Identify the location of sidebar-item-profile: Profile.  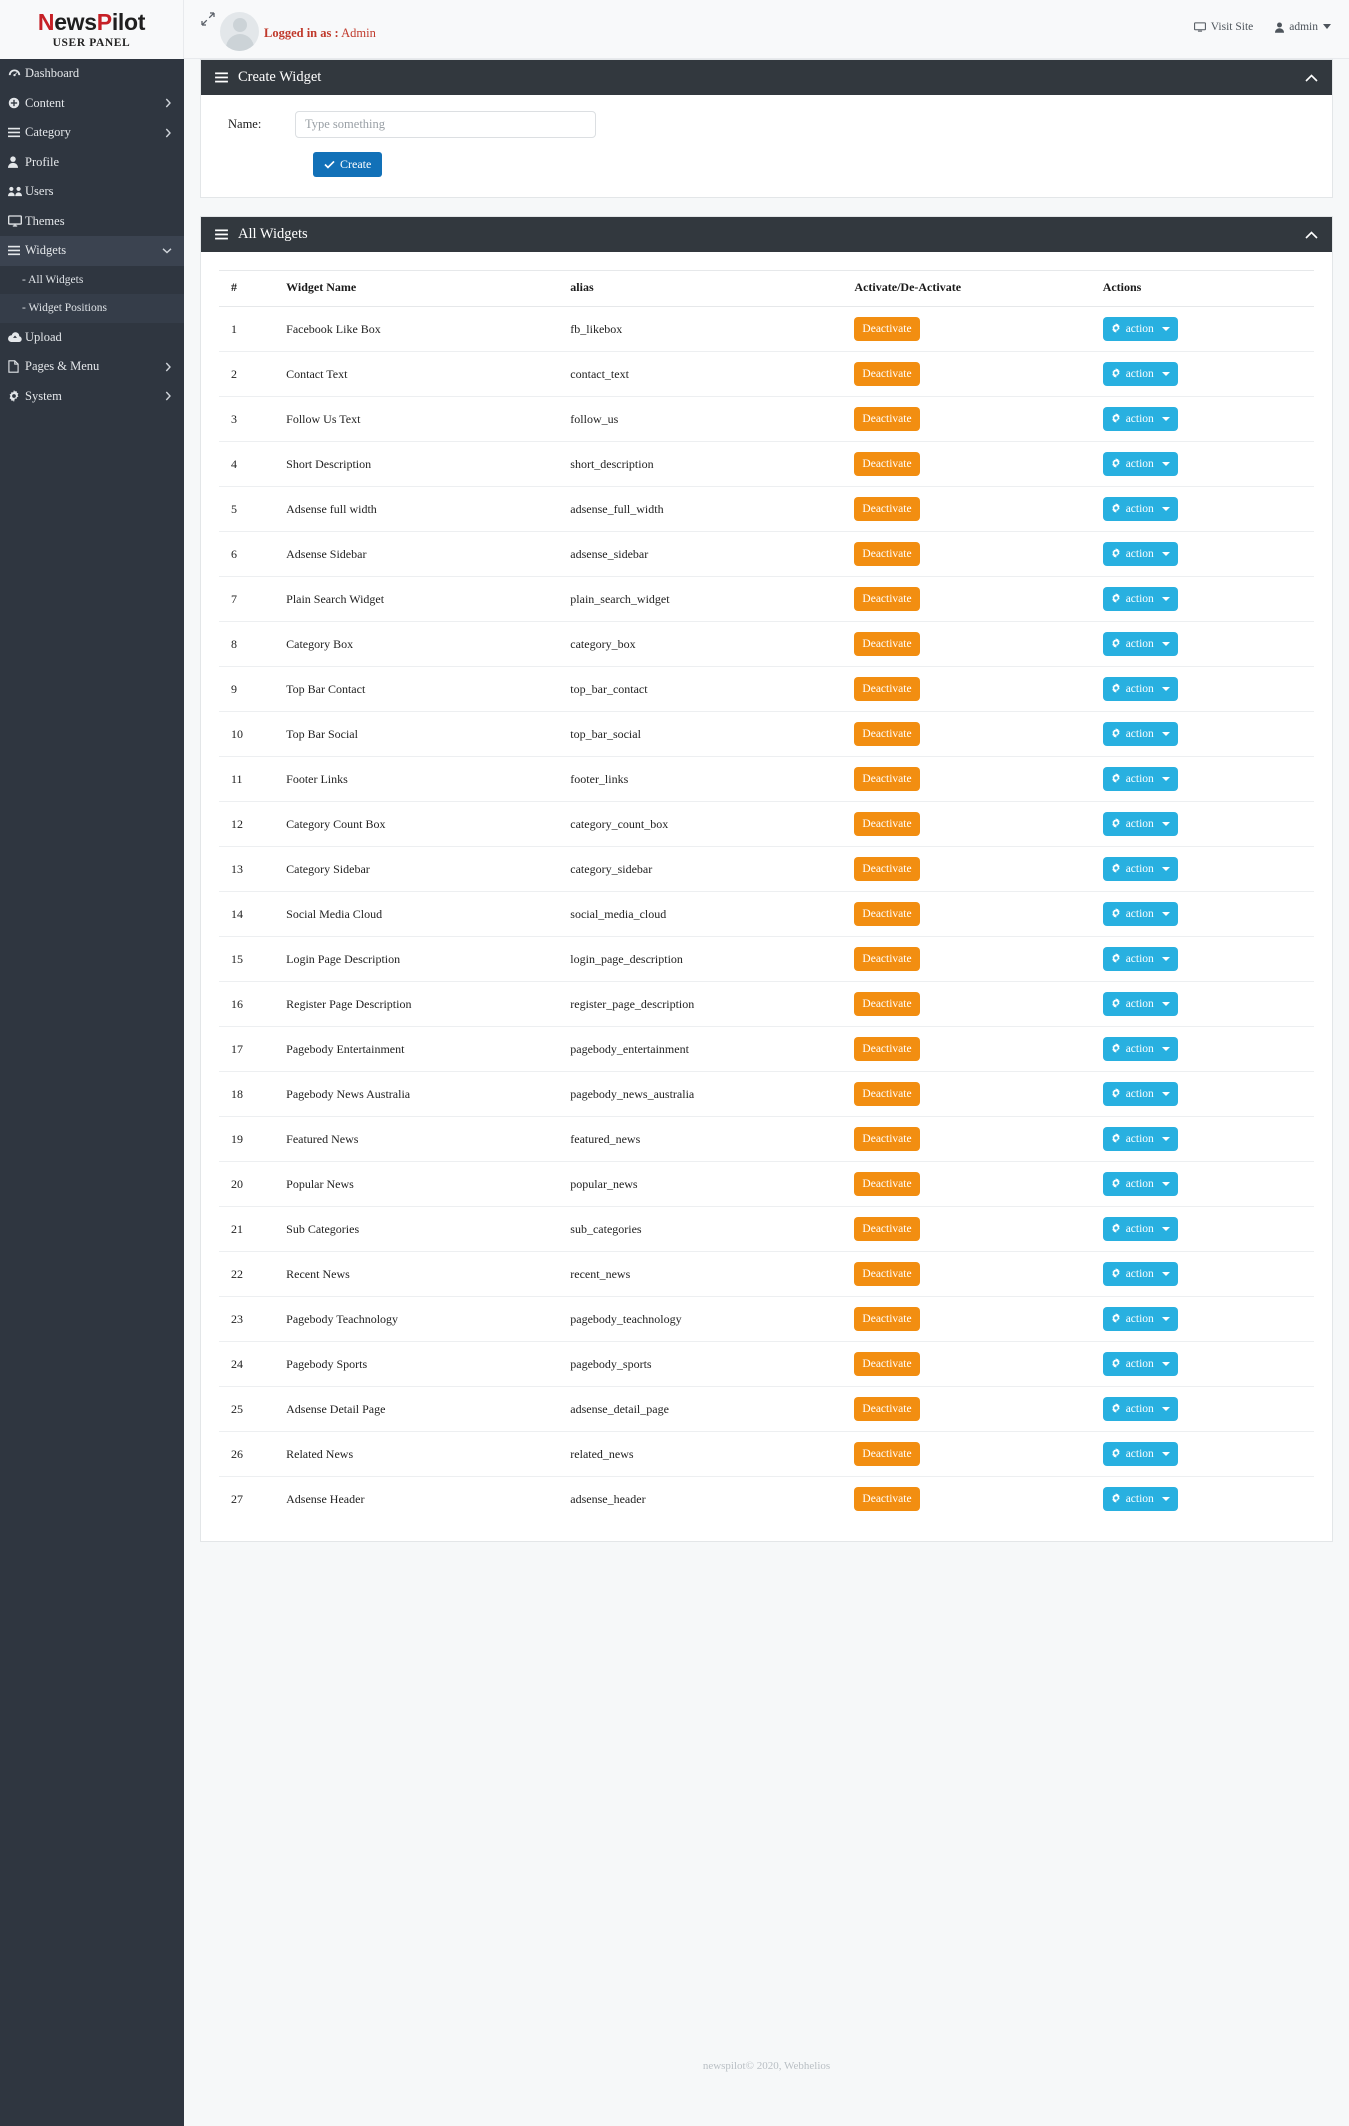
(92, 163).